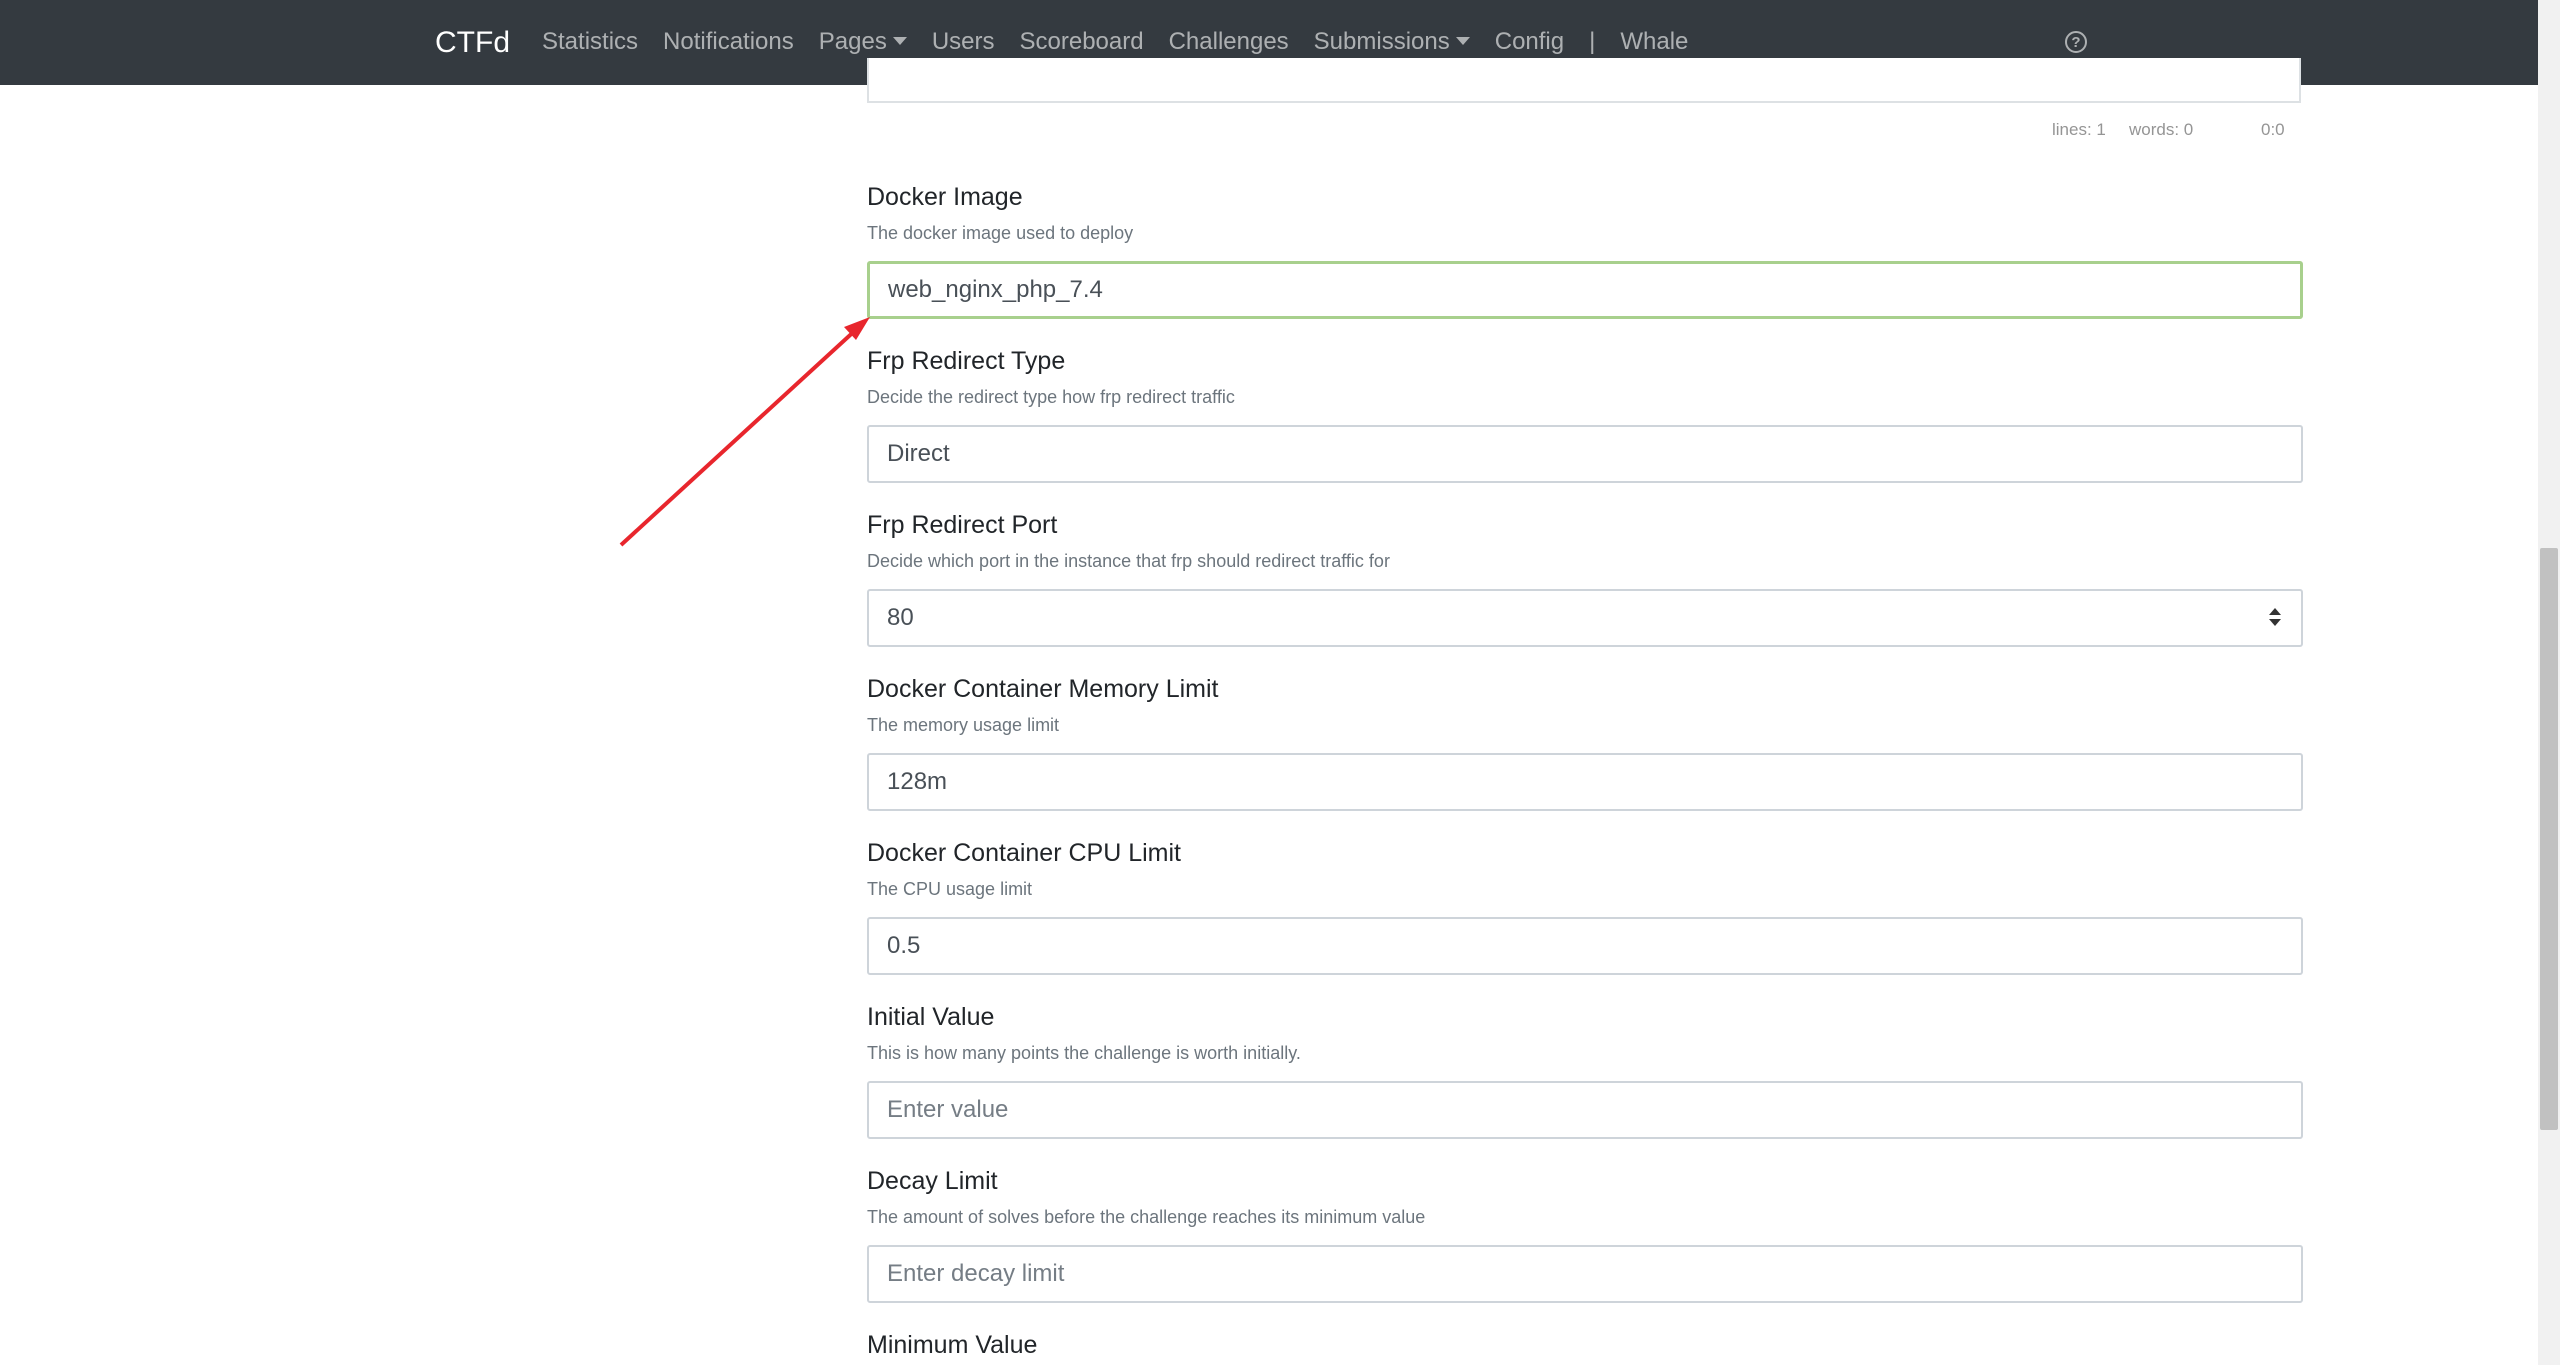  I want to click on nav-item-pages-label: Pages, so click(852, 41).